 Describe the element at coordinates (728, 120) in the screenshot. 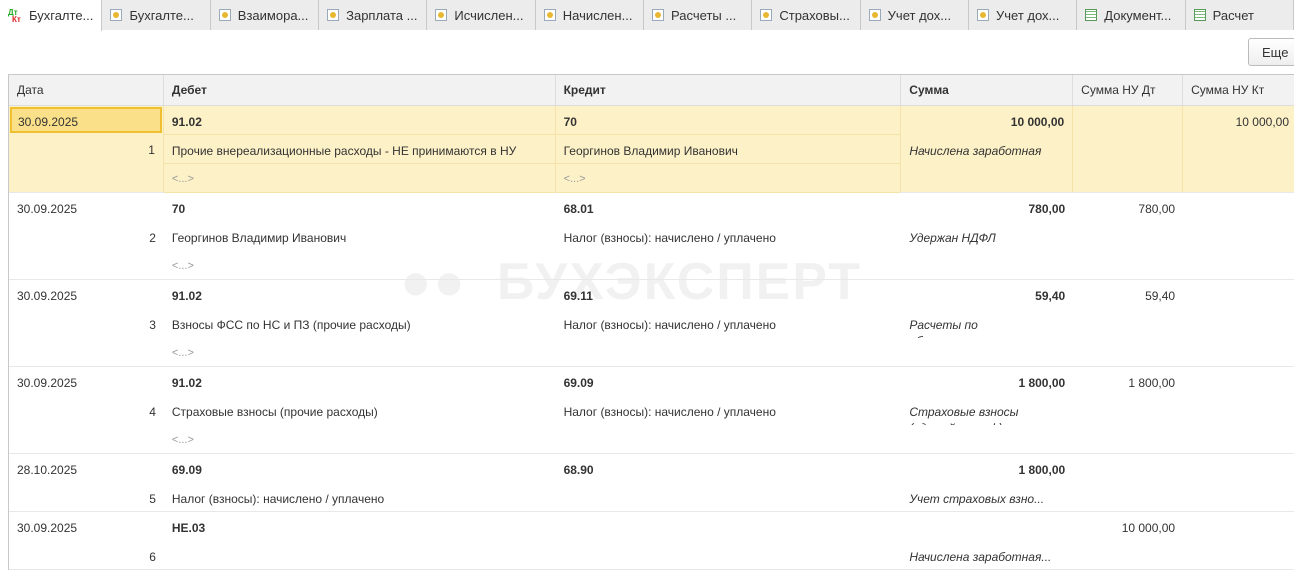

I see `credit-account: 70` at that location.